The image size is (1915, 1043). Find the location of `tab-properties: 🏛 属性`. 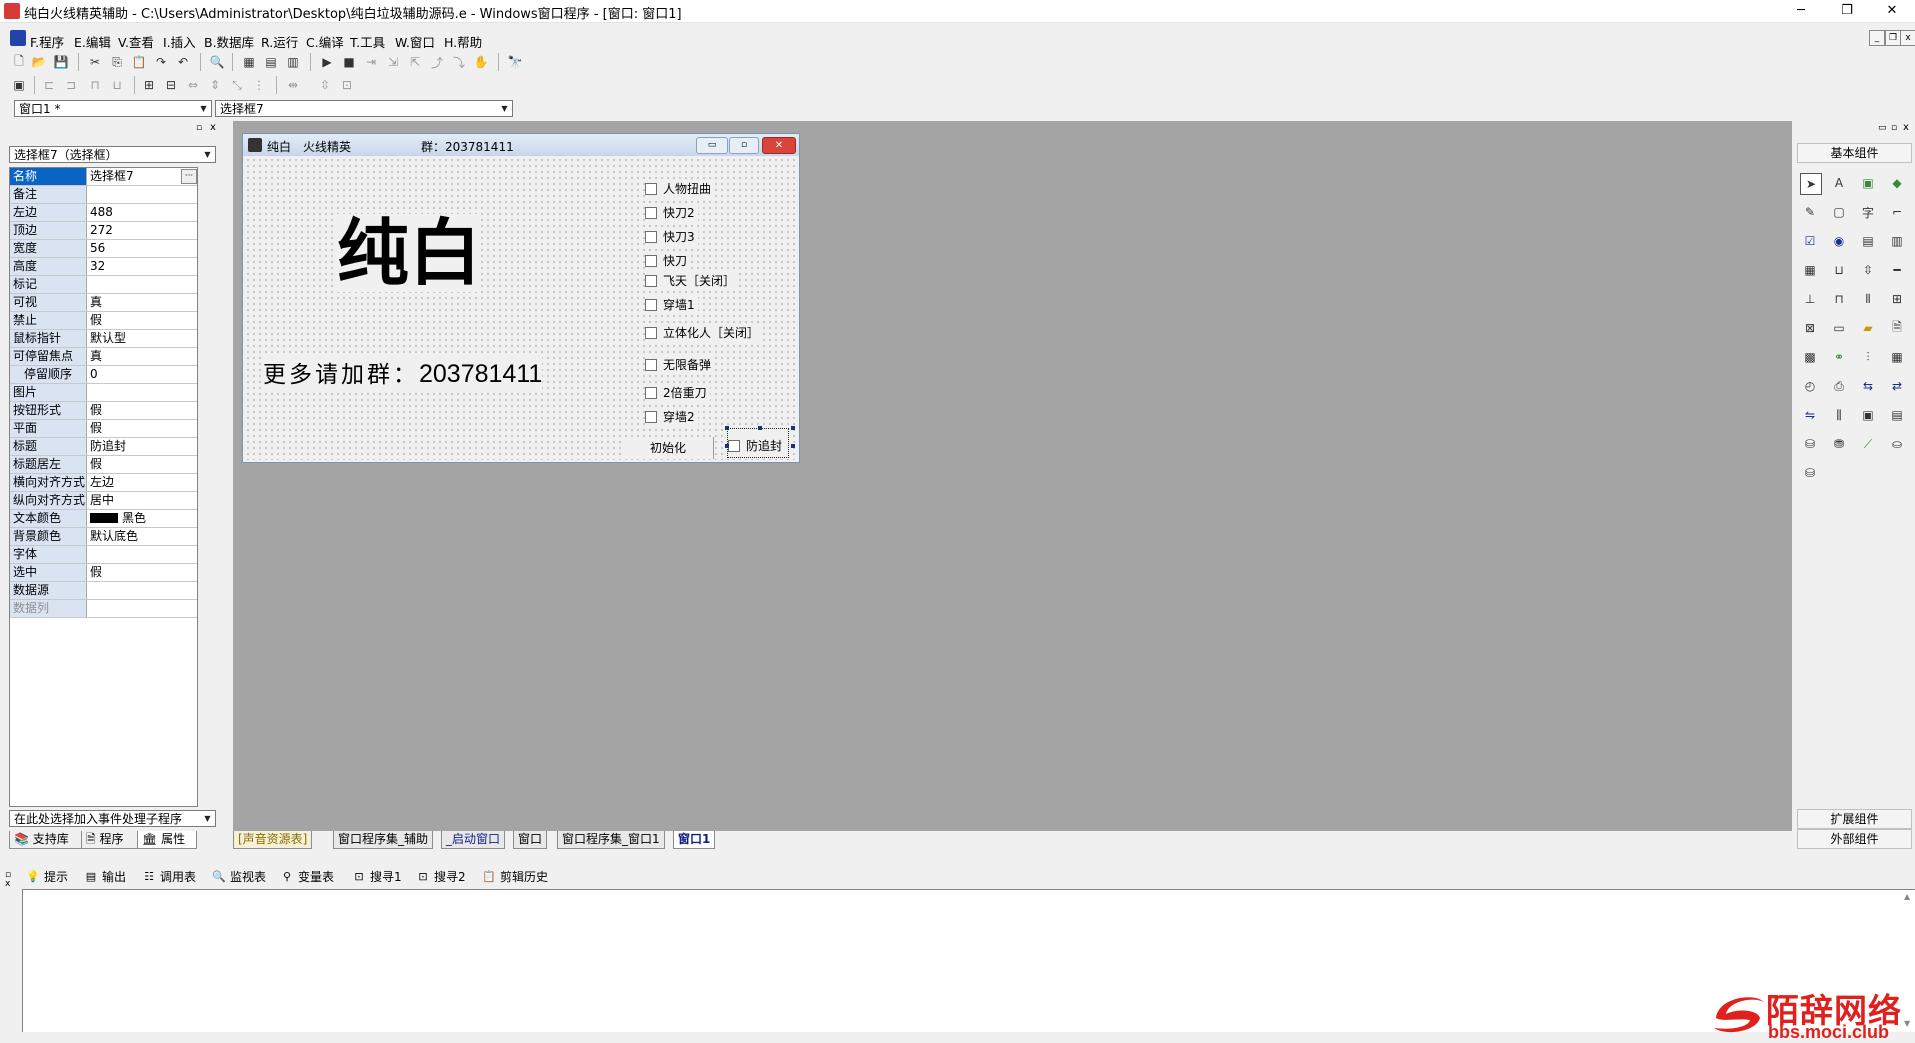

tab-properties: 🏛 属性 is located at coordinates (167, 840).